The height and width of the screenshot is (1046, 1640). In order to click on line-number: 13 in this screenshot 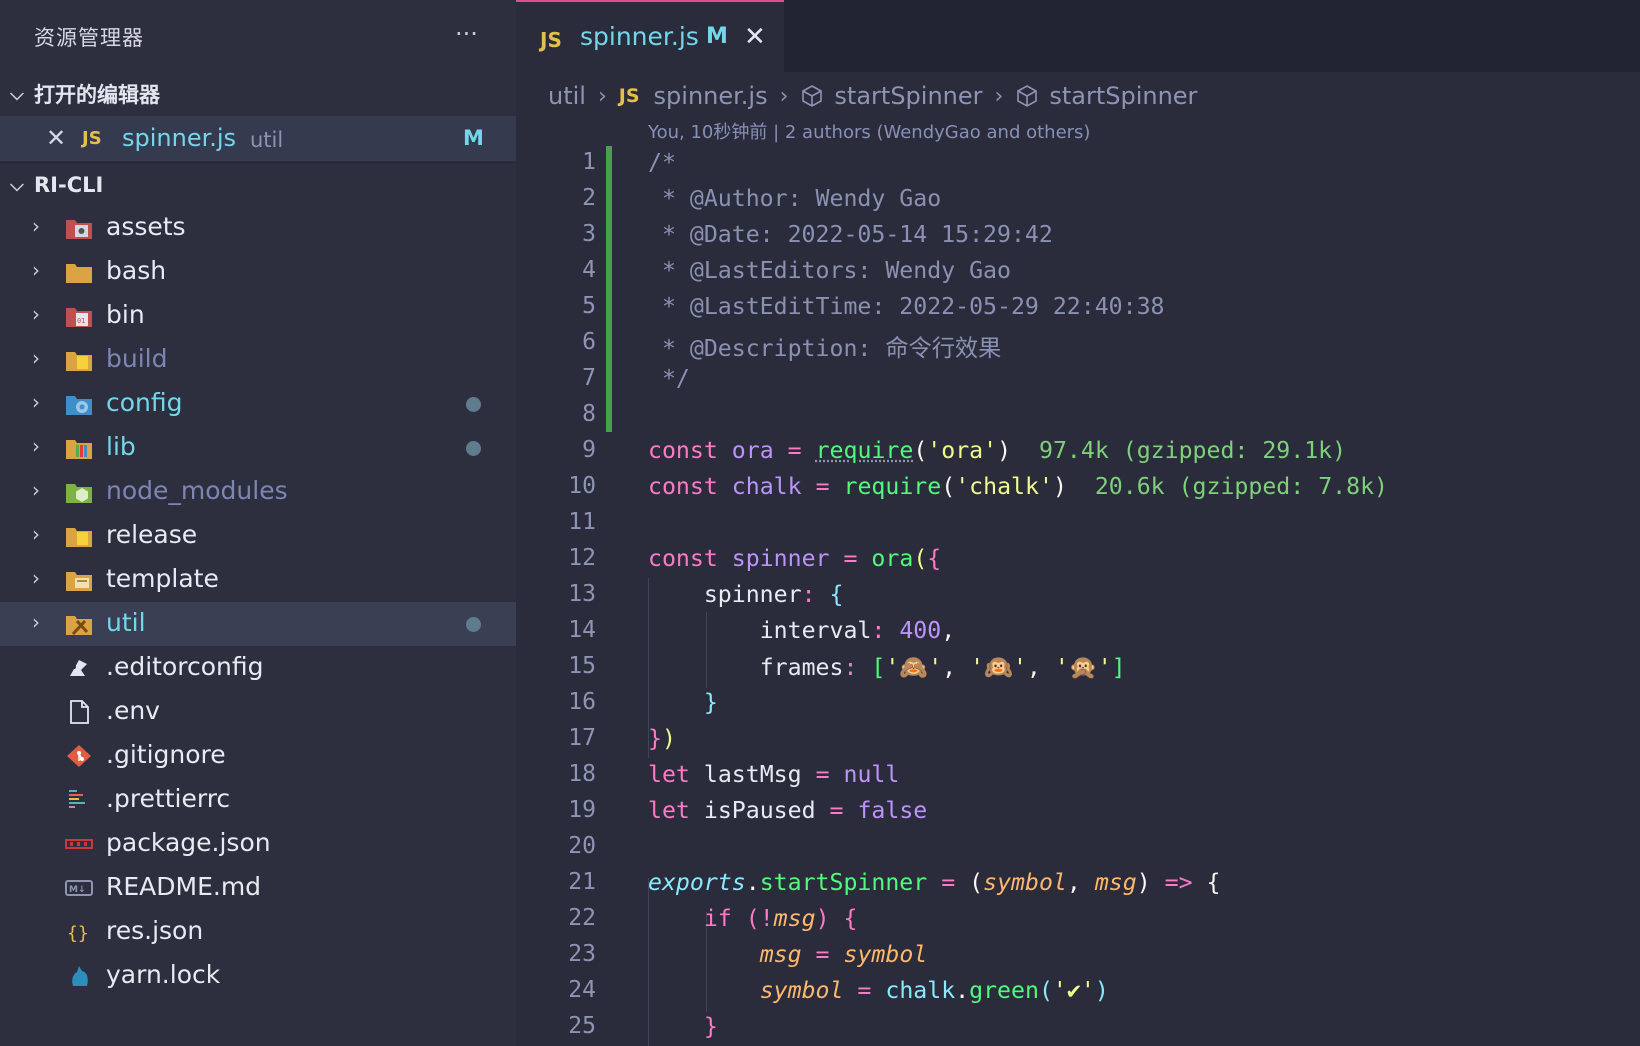, I will do `click(582, 594)`.